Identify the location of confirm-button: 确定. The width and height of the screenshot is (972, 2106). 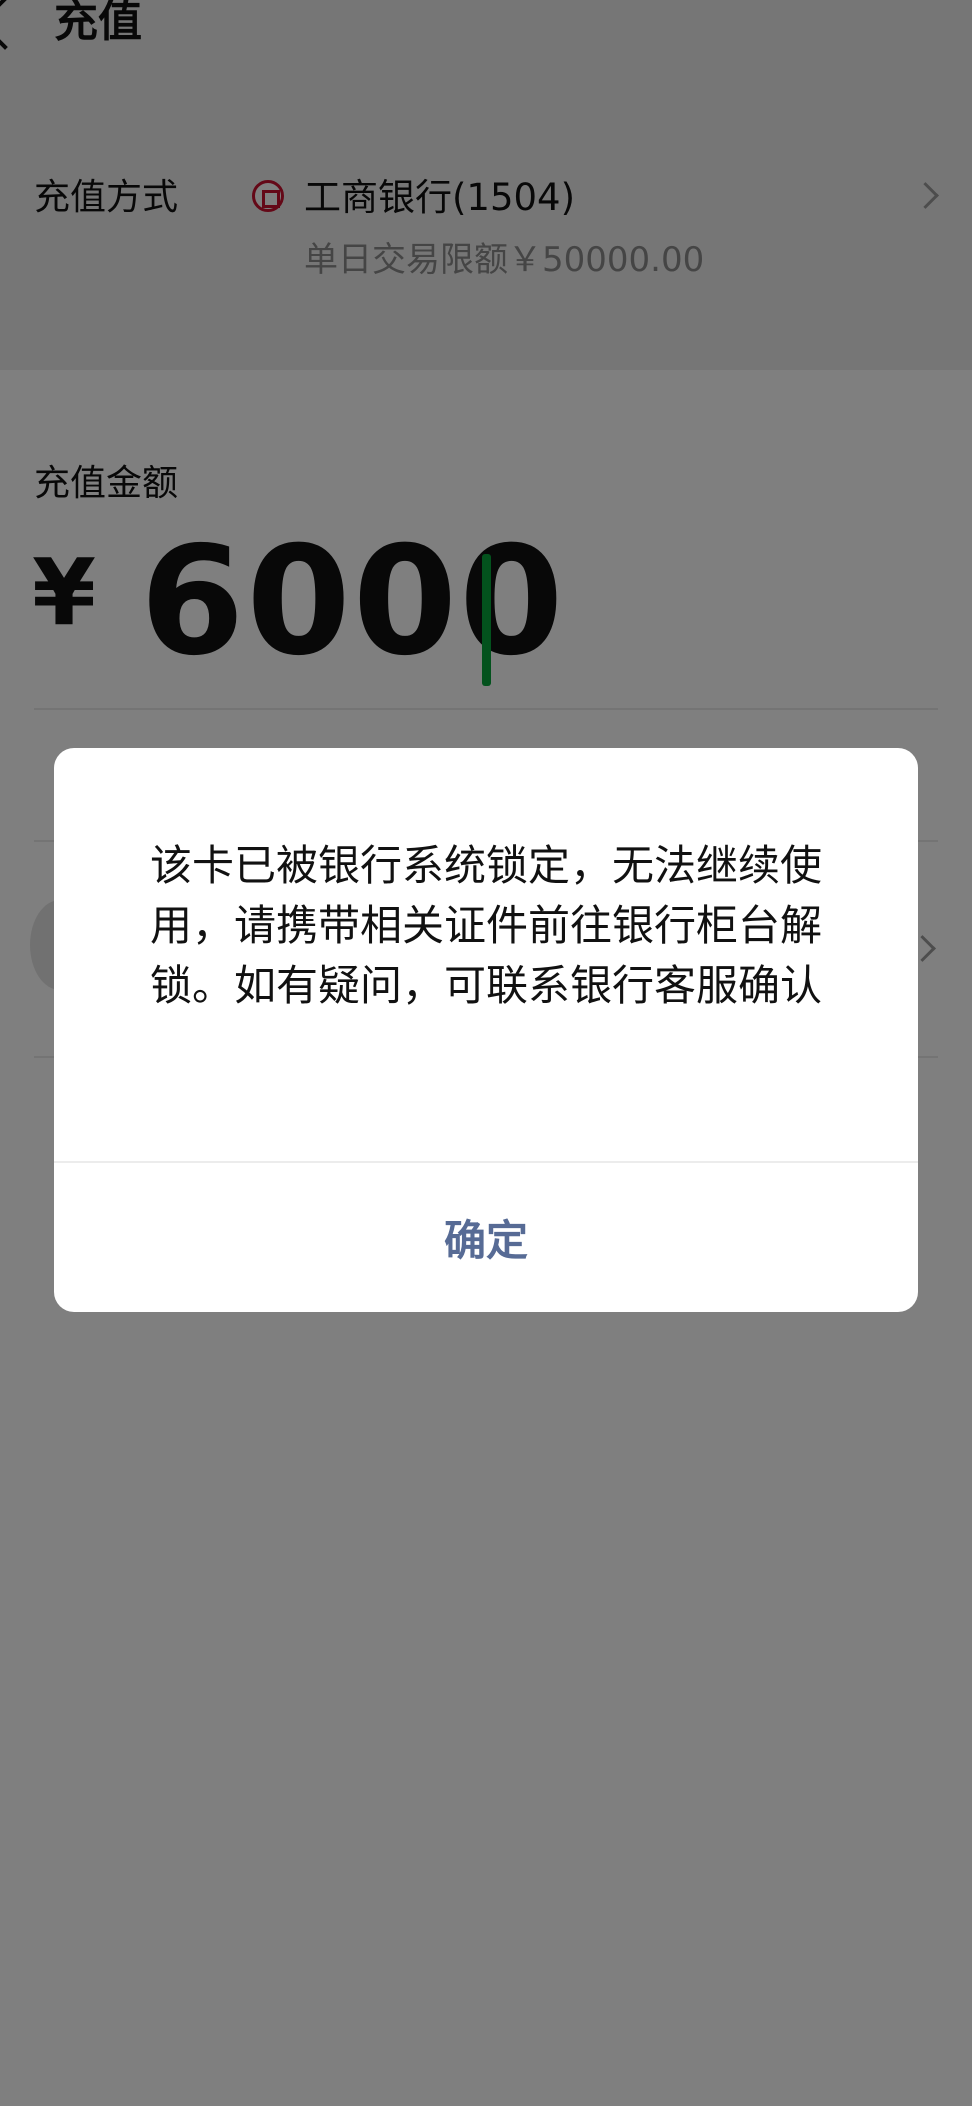
(486, 1237).